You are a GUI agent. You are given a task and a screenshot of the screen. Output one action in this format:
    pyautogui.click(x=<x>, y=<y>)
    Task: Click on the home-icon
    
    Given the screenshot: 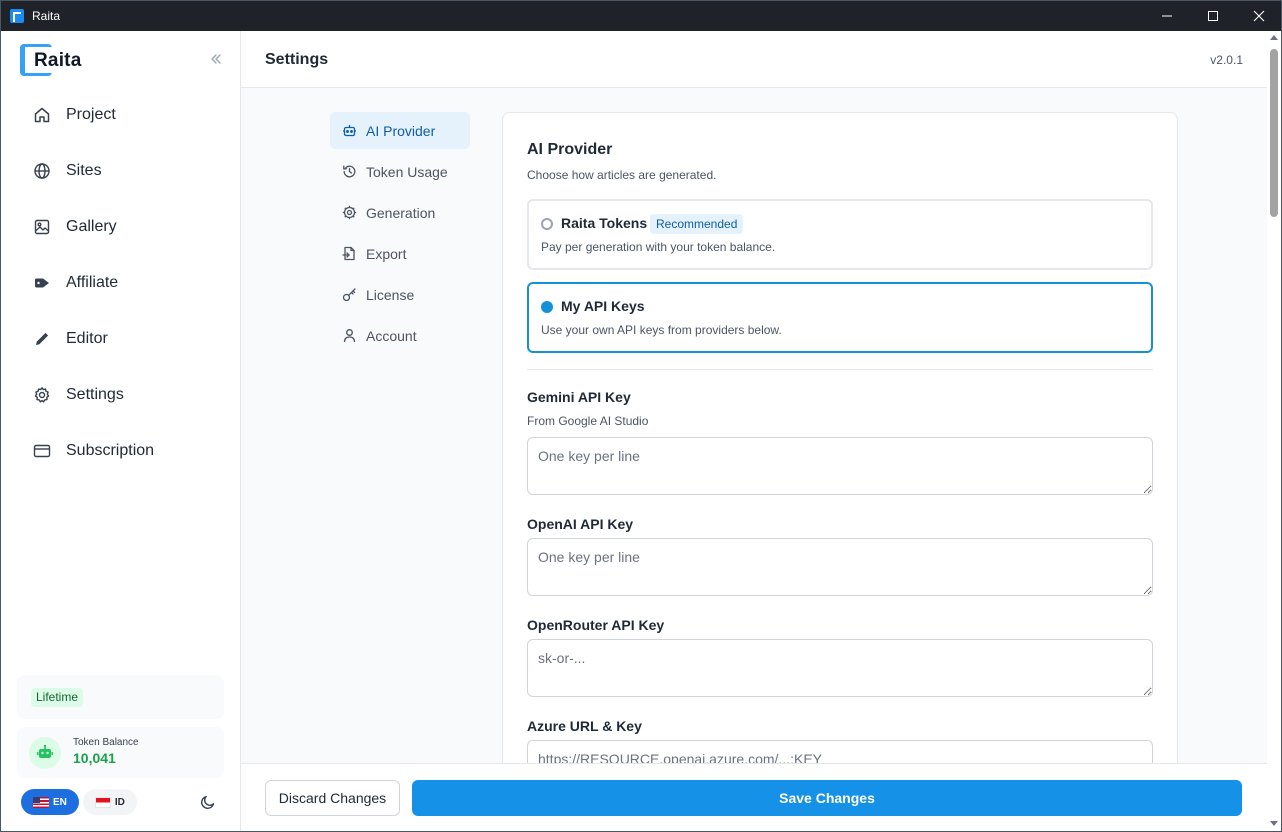 What is the action you would take?
    pyautogui.click(x=42, y=115)
    